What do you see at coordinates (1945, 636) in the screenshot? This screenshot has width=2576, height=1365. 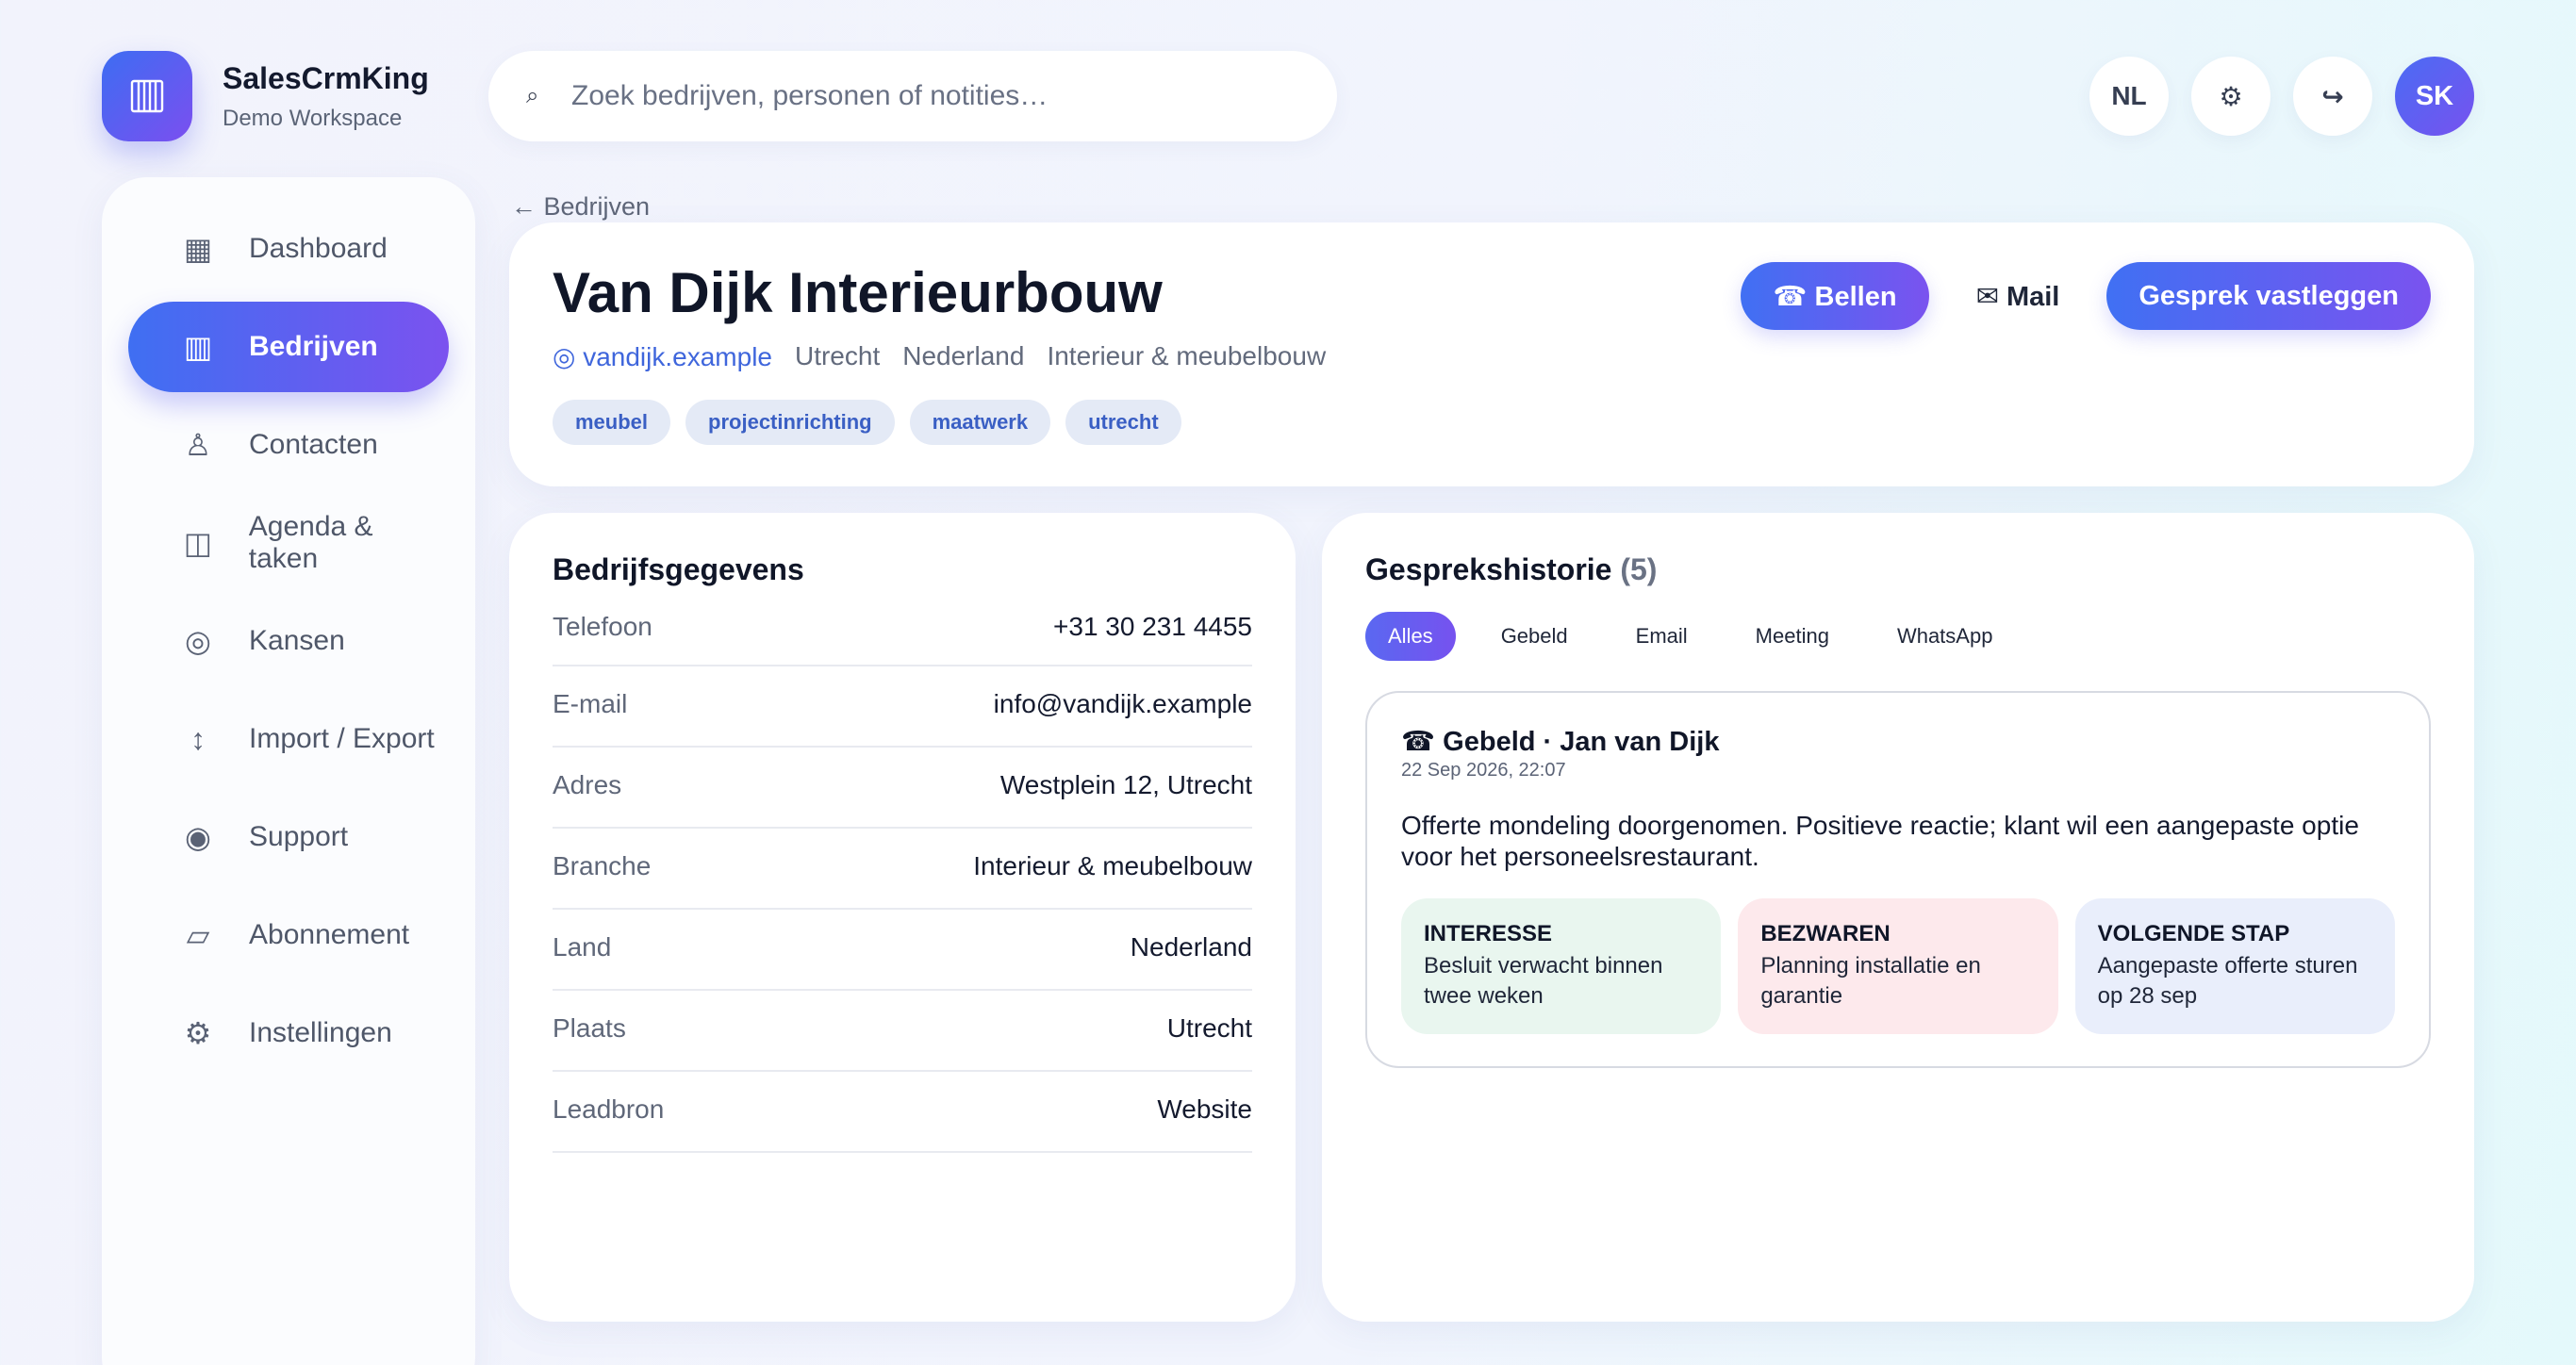 I see `filter-whatsapp: WhatsApp` at bounding box center [1945, 636].